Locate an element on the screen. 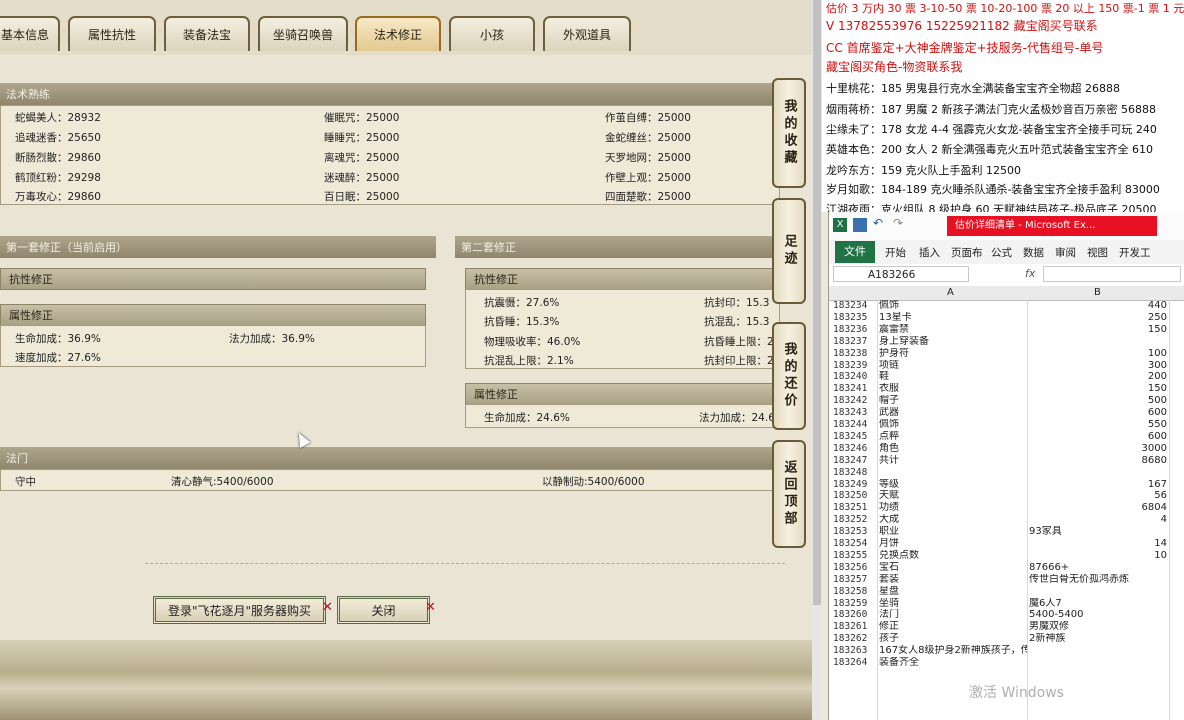 This screenshot has height=720, width=1184. cell-a: 帽子 is located at coordinates (953, 401).